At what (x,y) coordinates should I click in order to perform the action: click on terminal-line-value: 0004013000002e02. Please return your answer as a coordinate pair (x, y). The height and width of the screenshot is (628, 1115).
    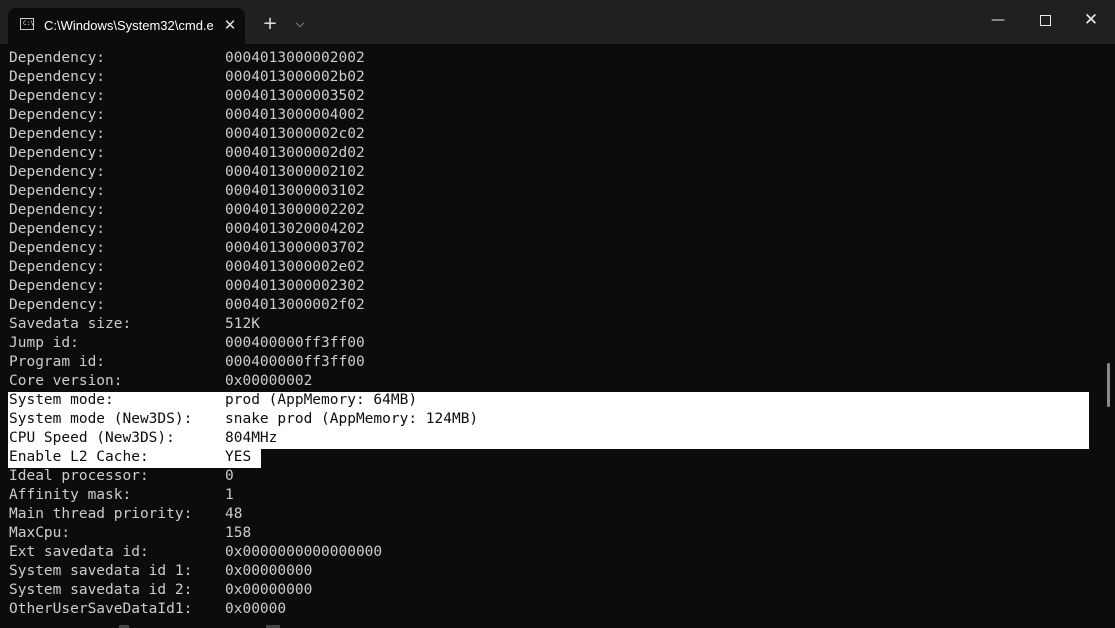
    Looking at the image, I should click on (295, 267).